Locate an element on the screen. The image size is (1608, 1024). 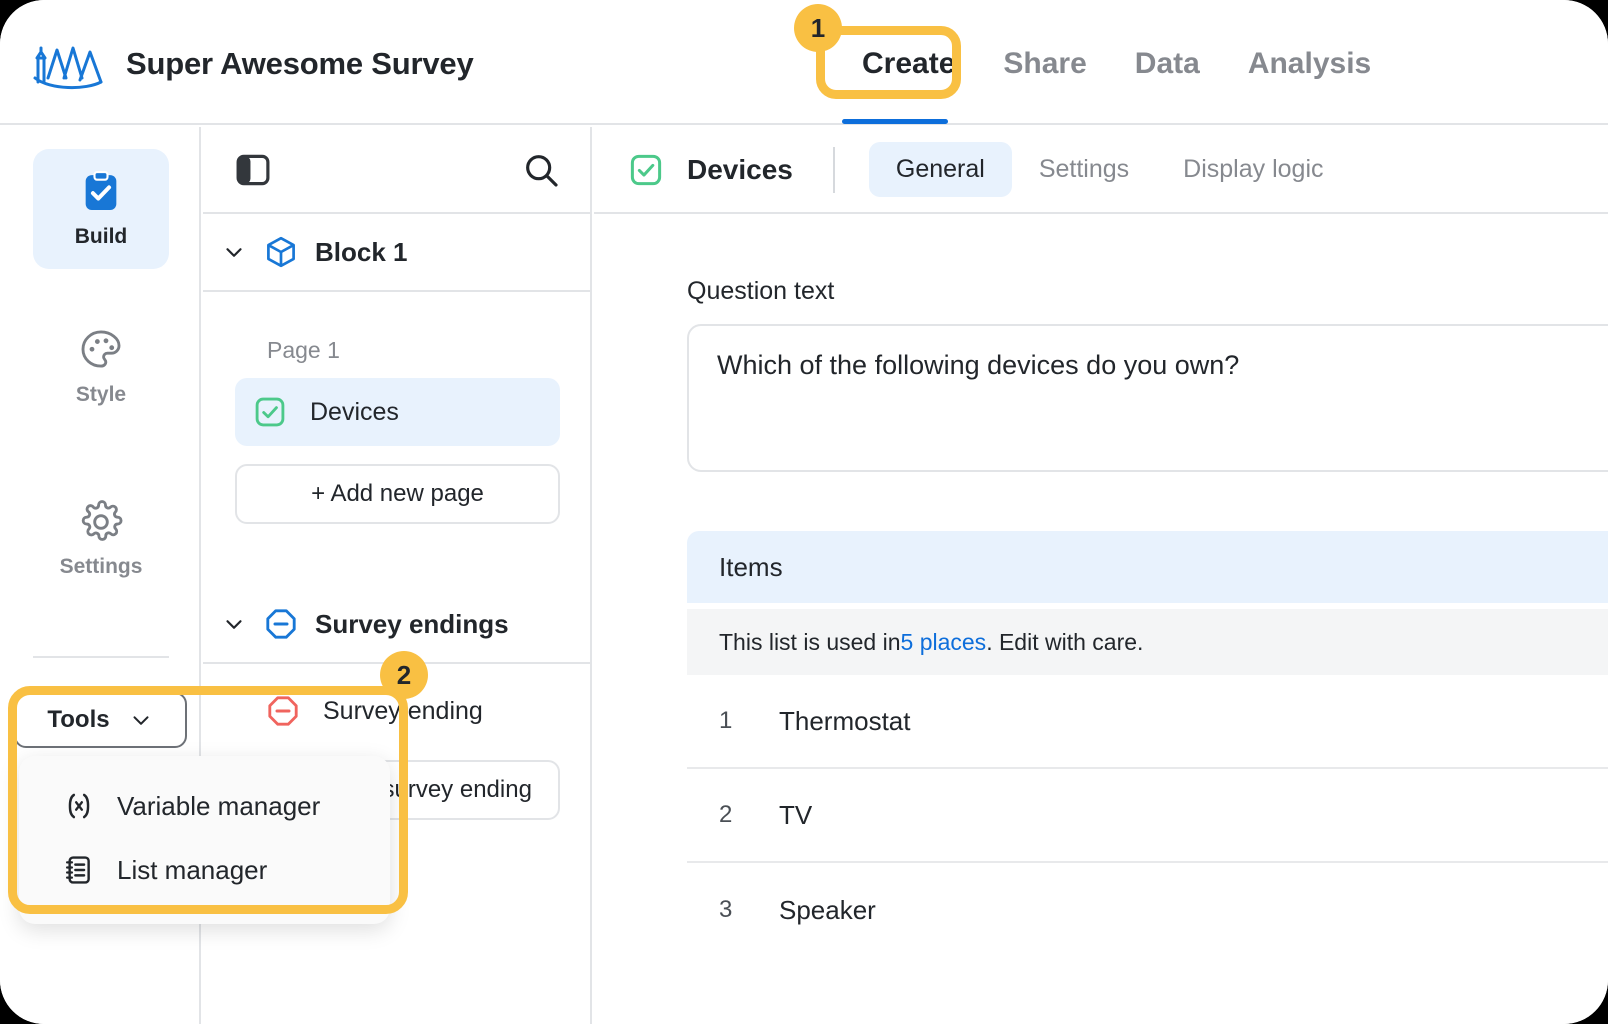
brand: Super Awesome Survey is located at coordinates (253, 64).